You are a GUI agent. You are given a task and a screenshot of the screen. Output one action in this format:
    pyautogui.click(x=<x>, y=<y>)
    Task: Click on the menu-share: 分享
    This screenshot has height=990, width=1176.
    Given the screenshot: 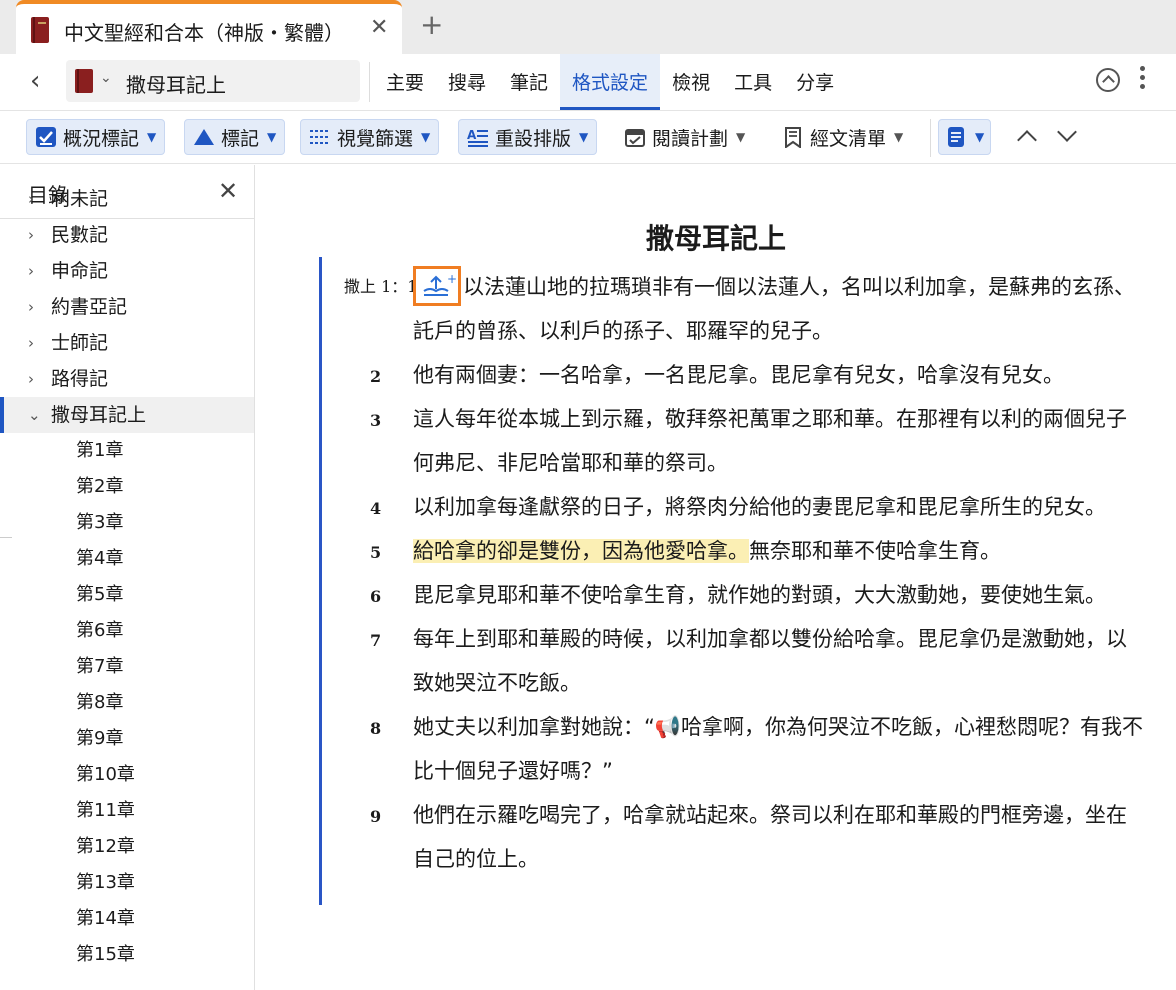 What is the action you would take?
    pyautogui.click(x=815, y=82)
    